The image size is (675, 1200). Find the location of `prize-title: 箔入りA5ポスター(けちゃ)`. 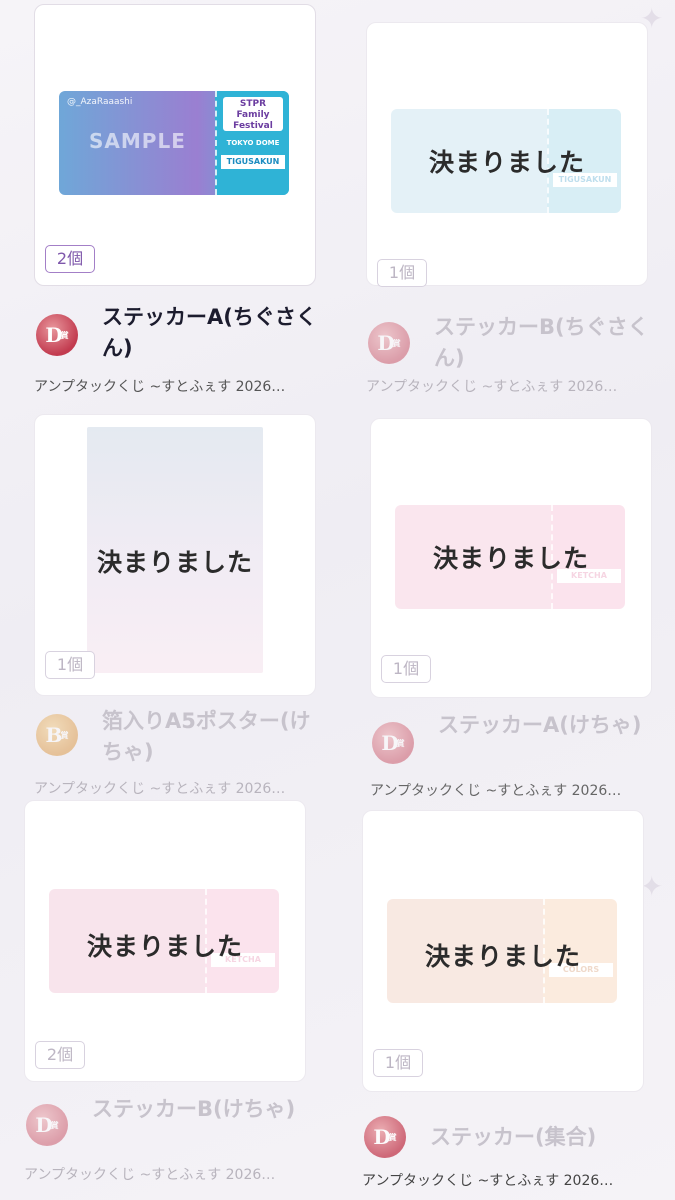

prize-title: 箔入りA5ポスター(けちゃ) is located at coordinates (210, 737).